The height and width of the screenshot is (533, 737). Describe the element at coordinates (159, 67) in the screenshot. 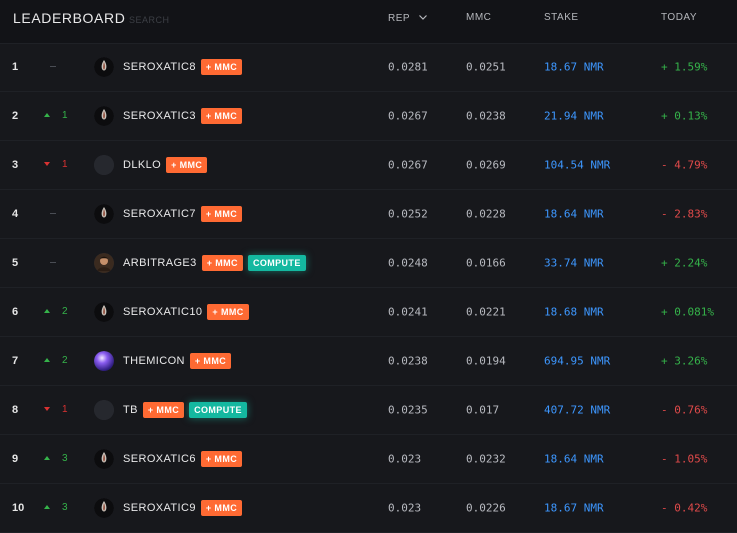

I see `model-name-link: SEROXATIC8` at that location.